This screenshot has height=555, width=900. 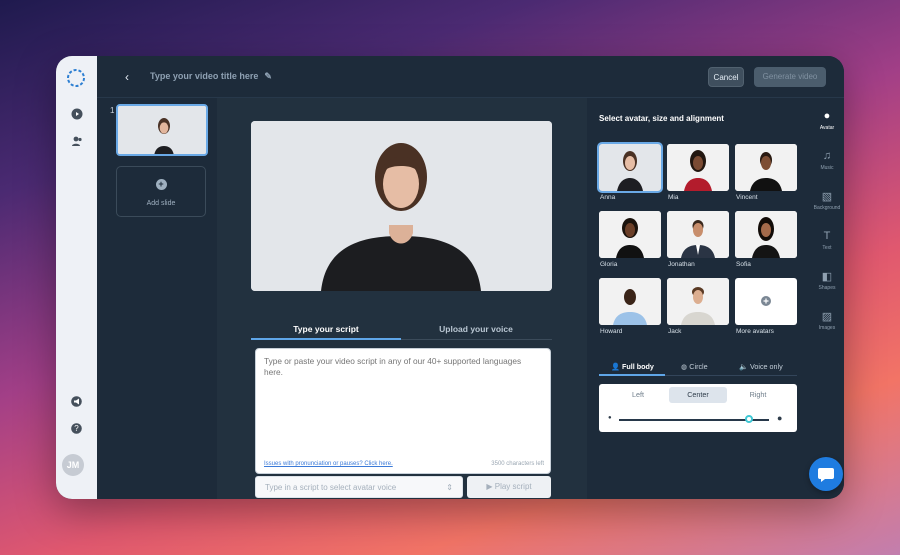 I want to click on align-right-button: Right, so click(x=758, y=395).